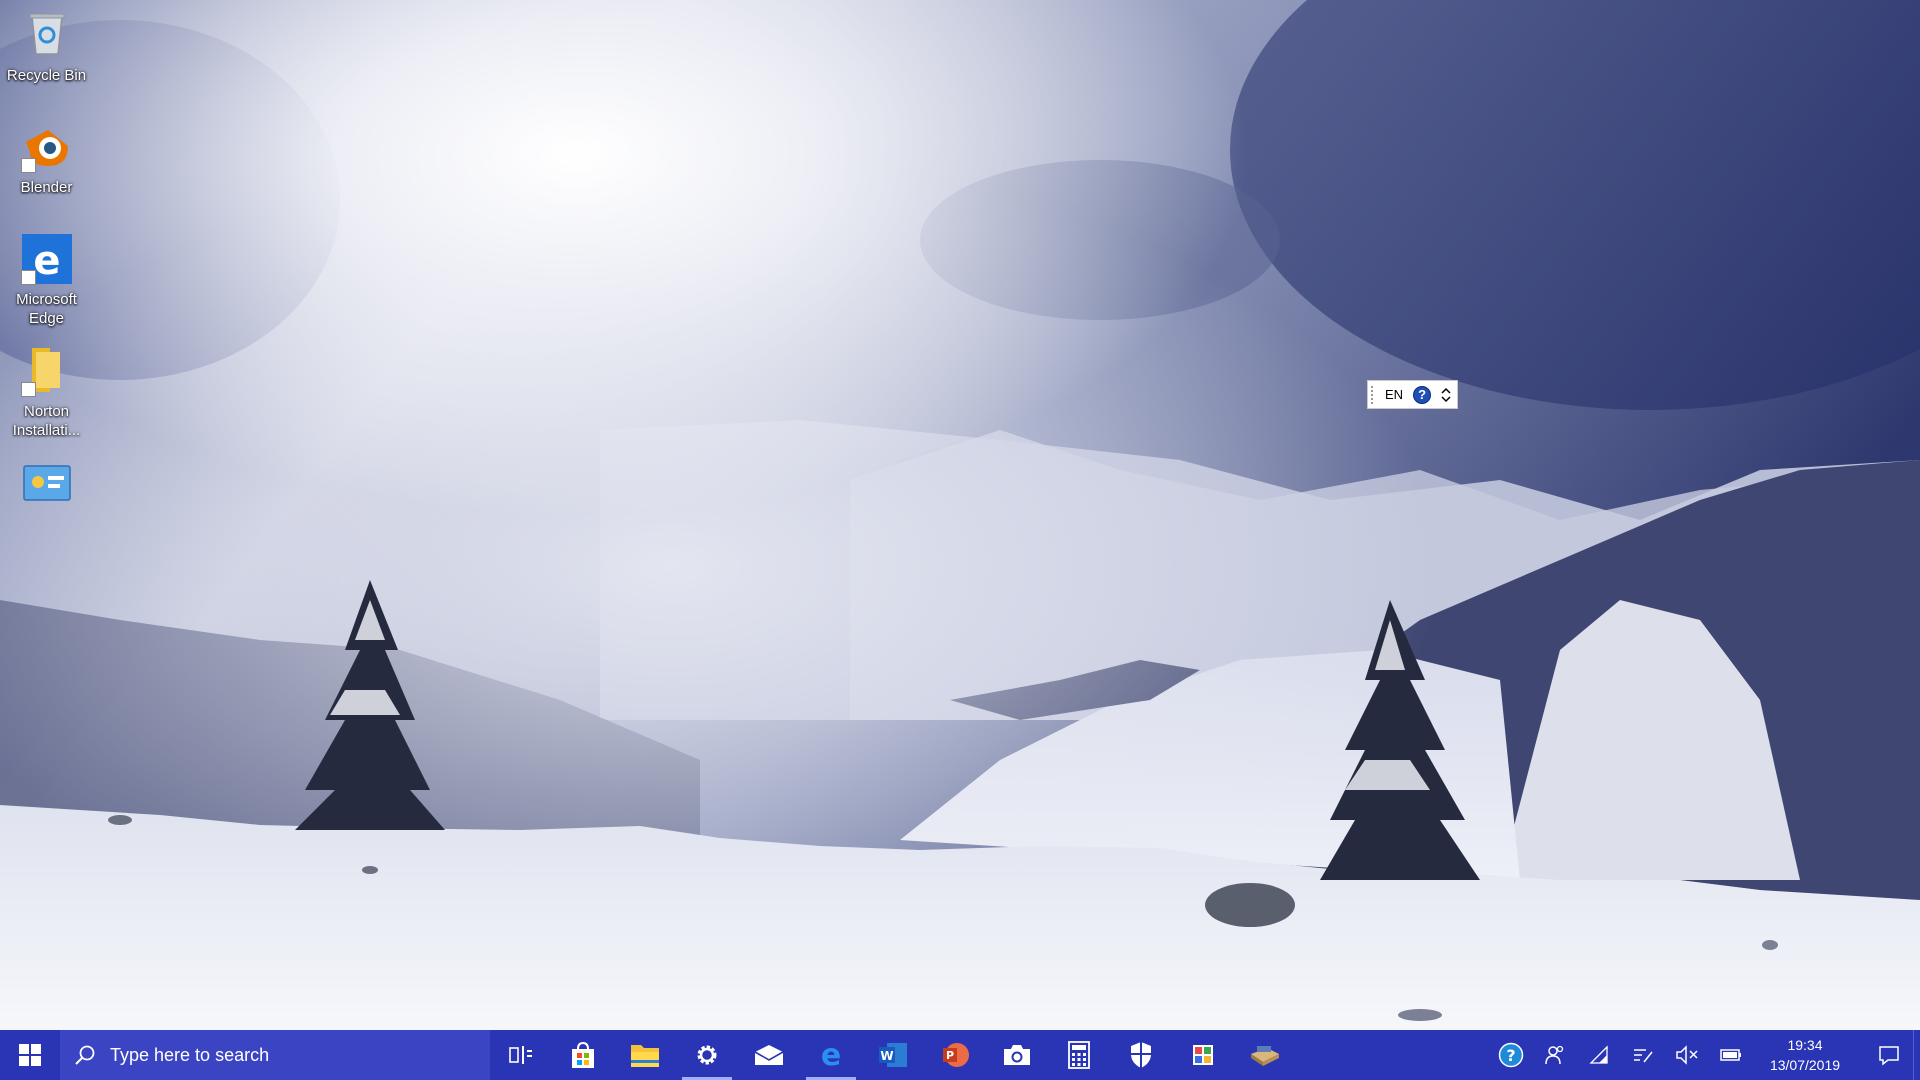 This screenshot has height=1080, width=1920. I want to click on tray-battery, so click(1731, 1055).